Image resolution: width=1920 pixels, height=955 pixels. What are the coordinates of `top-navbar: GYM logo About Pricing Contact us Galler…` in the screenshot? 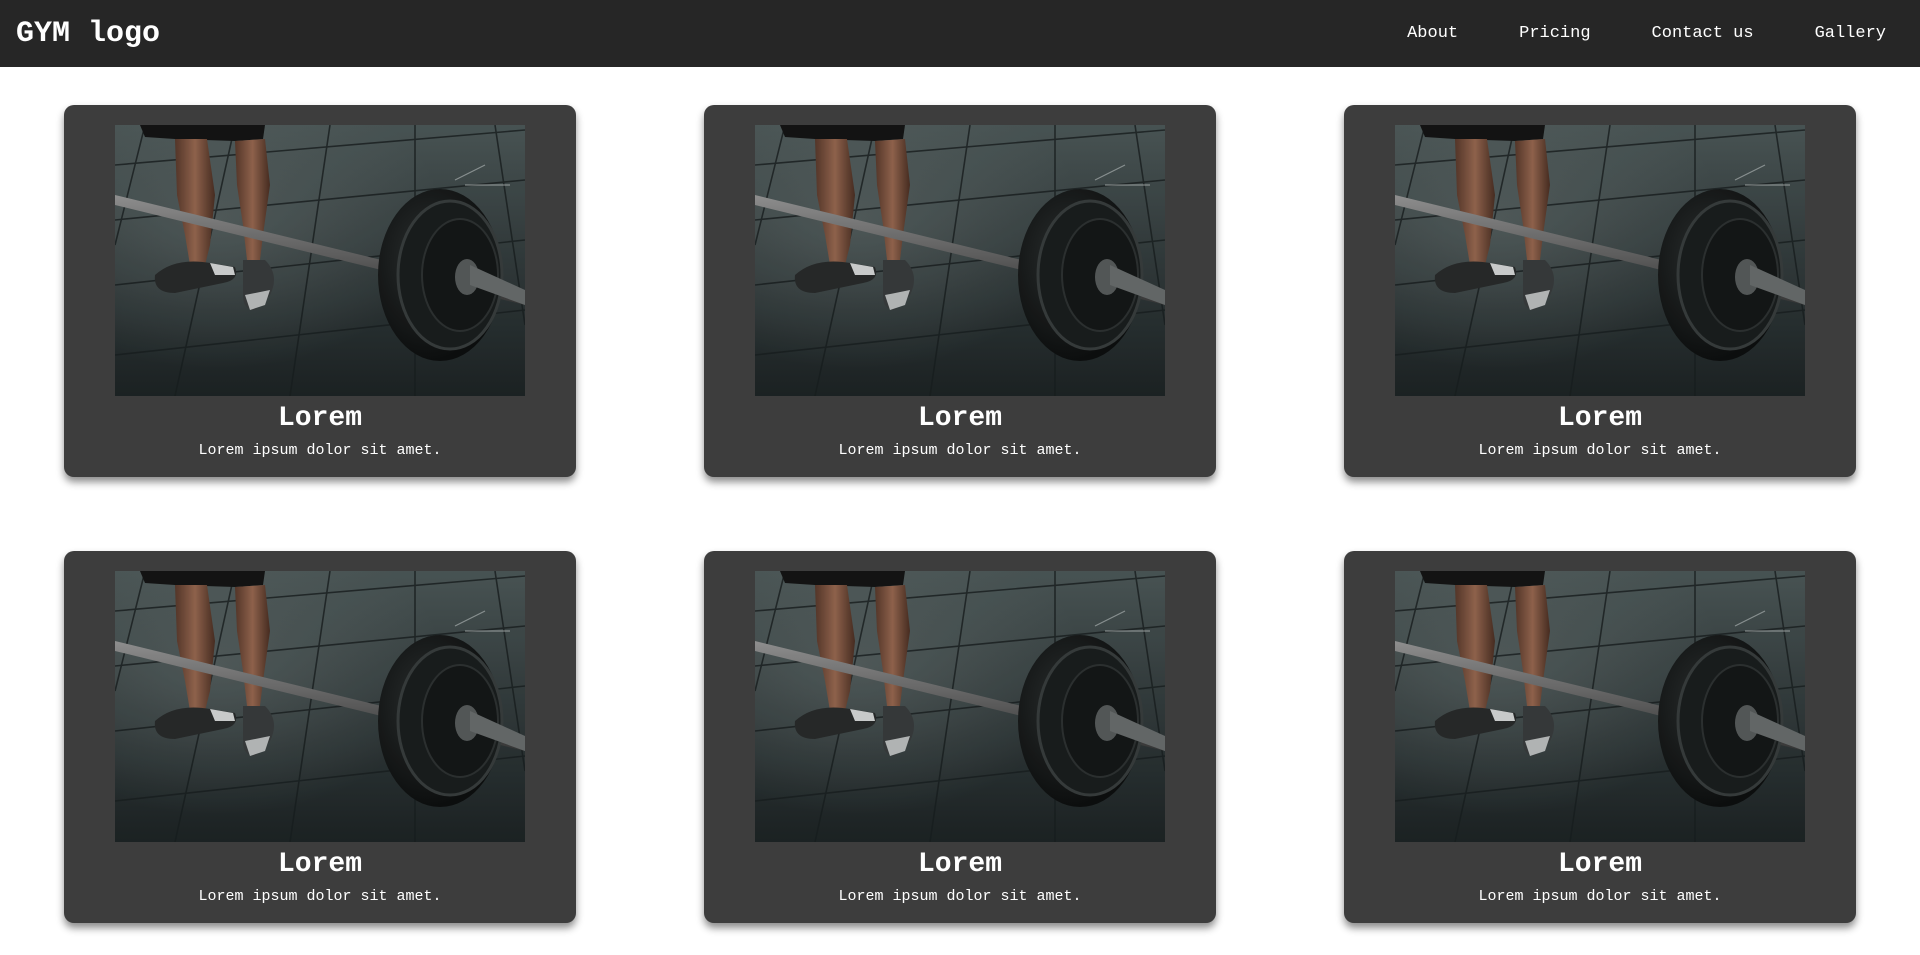 It's located at (960, 33).